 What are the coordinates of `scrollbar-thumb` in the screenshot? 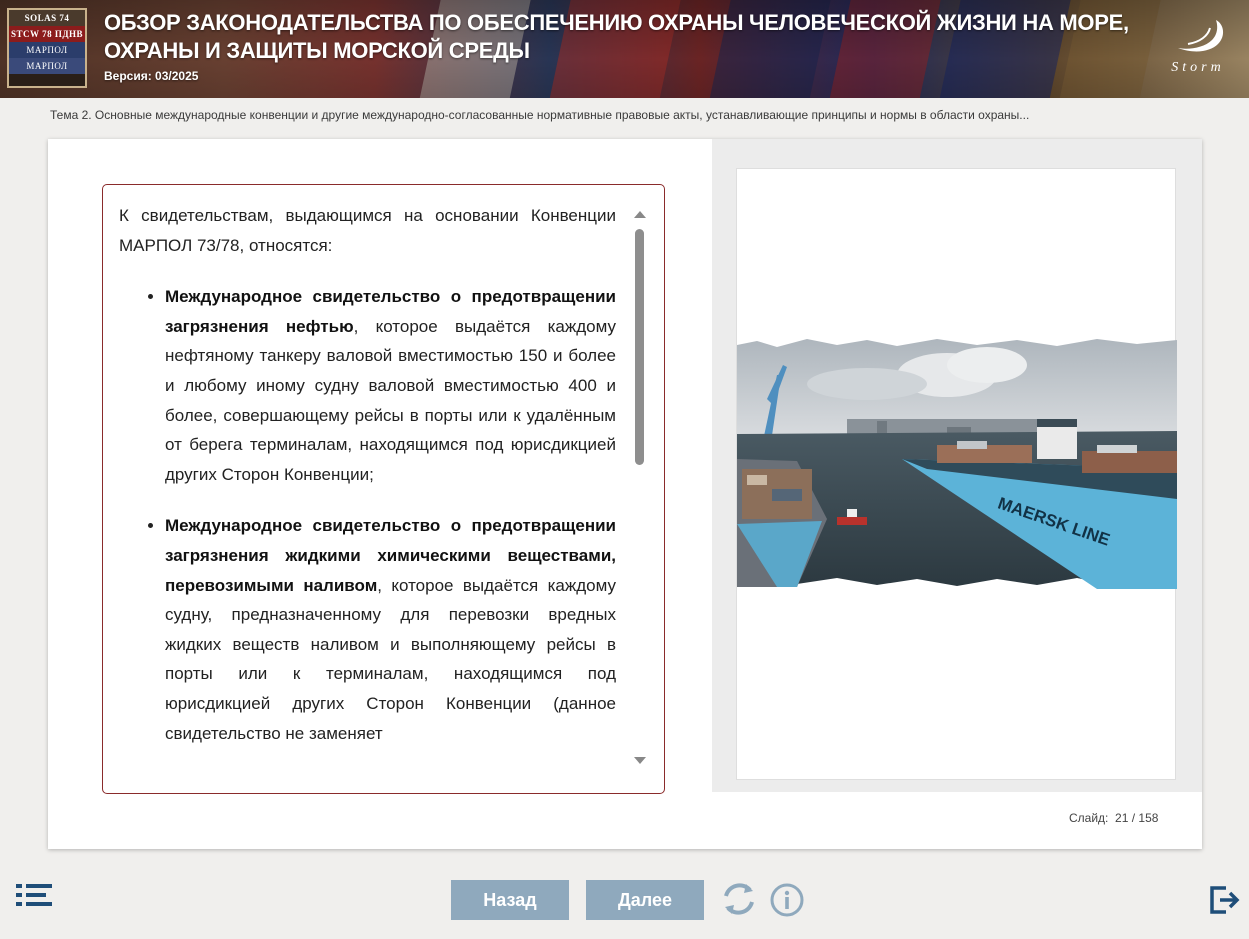 It's located at (639, 347).